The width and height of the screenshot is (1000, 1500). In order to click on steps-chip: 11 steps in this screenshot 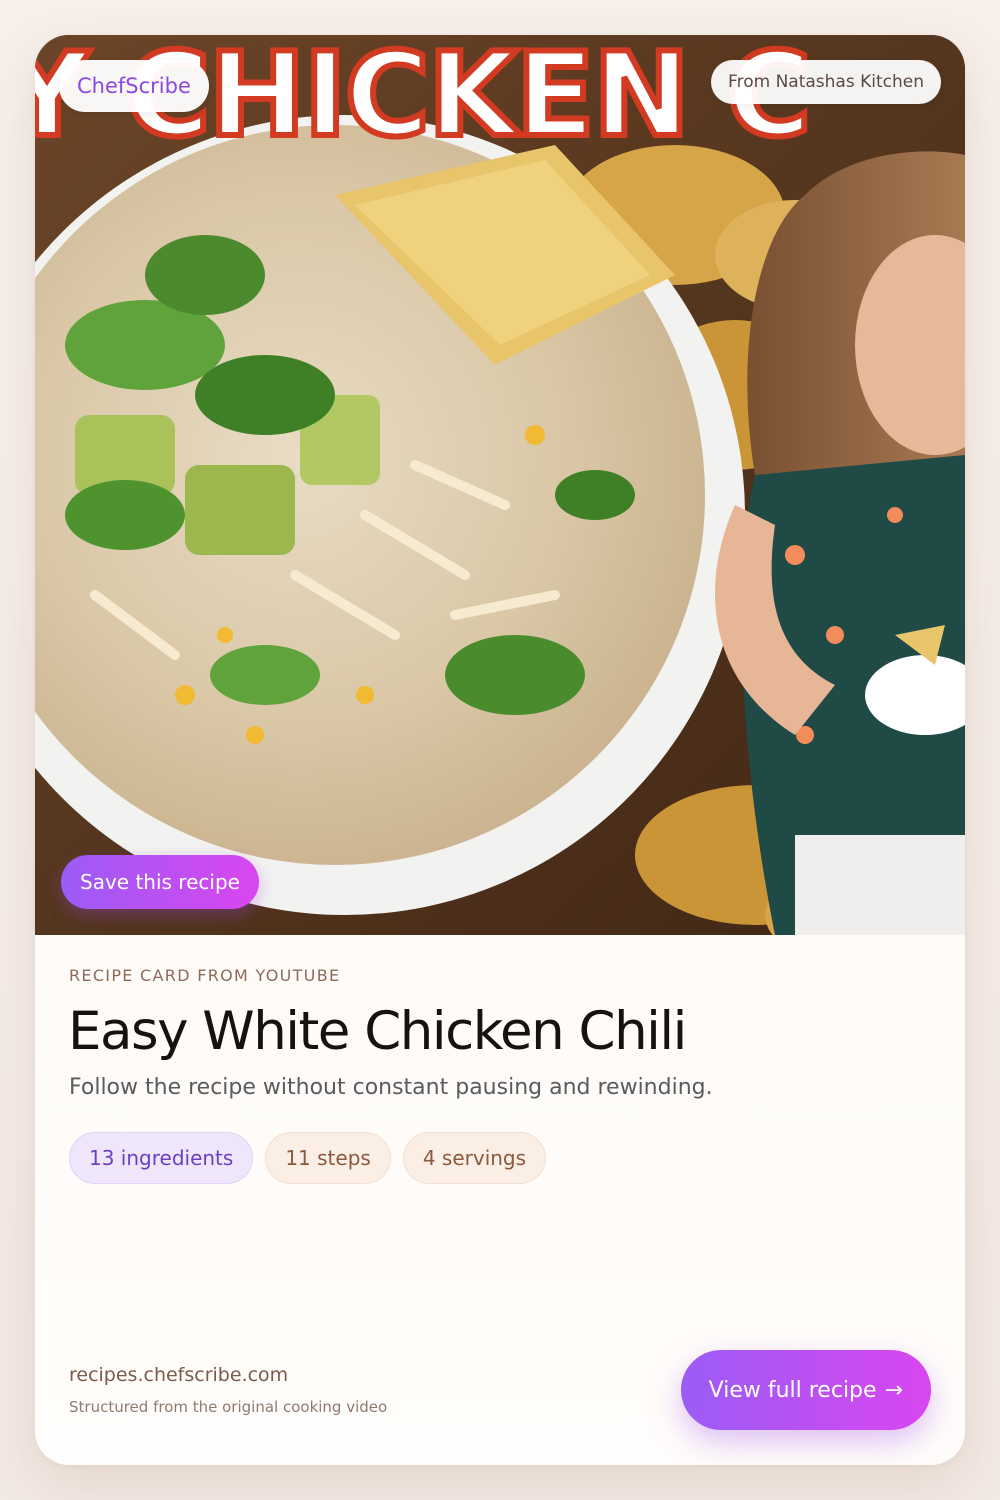, I will do `click(328, 1158)`.